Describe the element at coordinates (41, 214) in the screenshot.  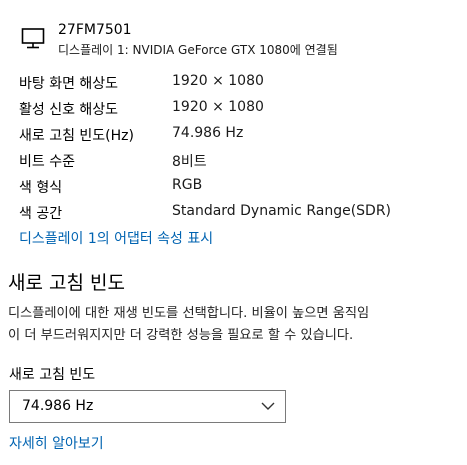
I see `color-space-label: 색 공간` at that location.